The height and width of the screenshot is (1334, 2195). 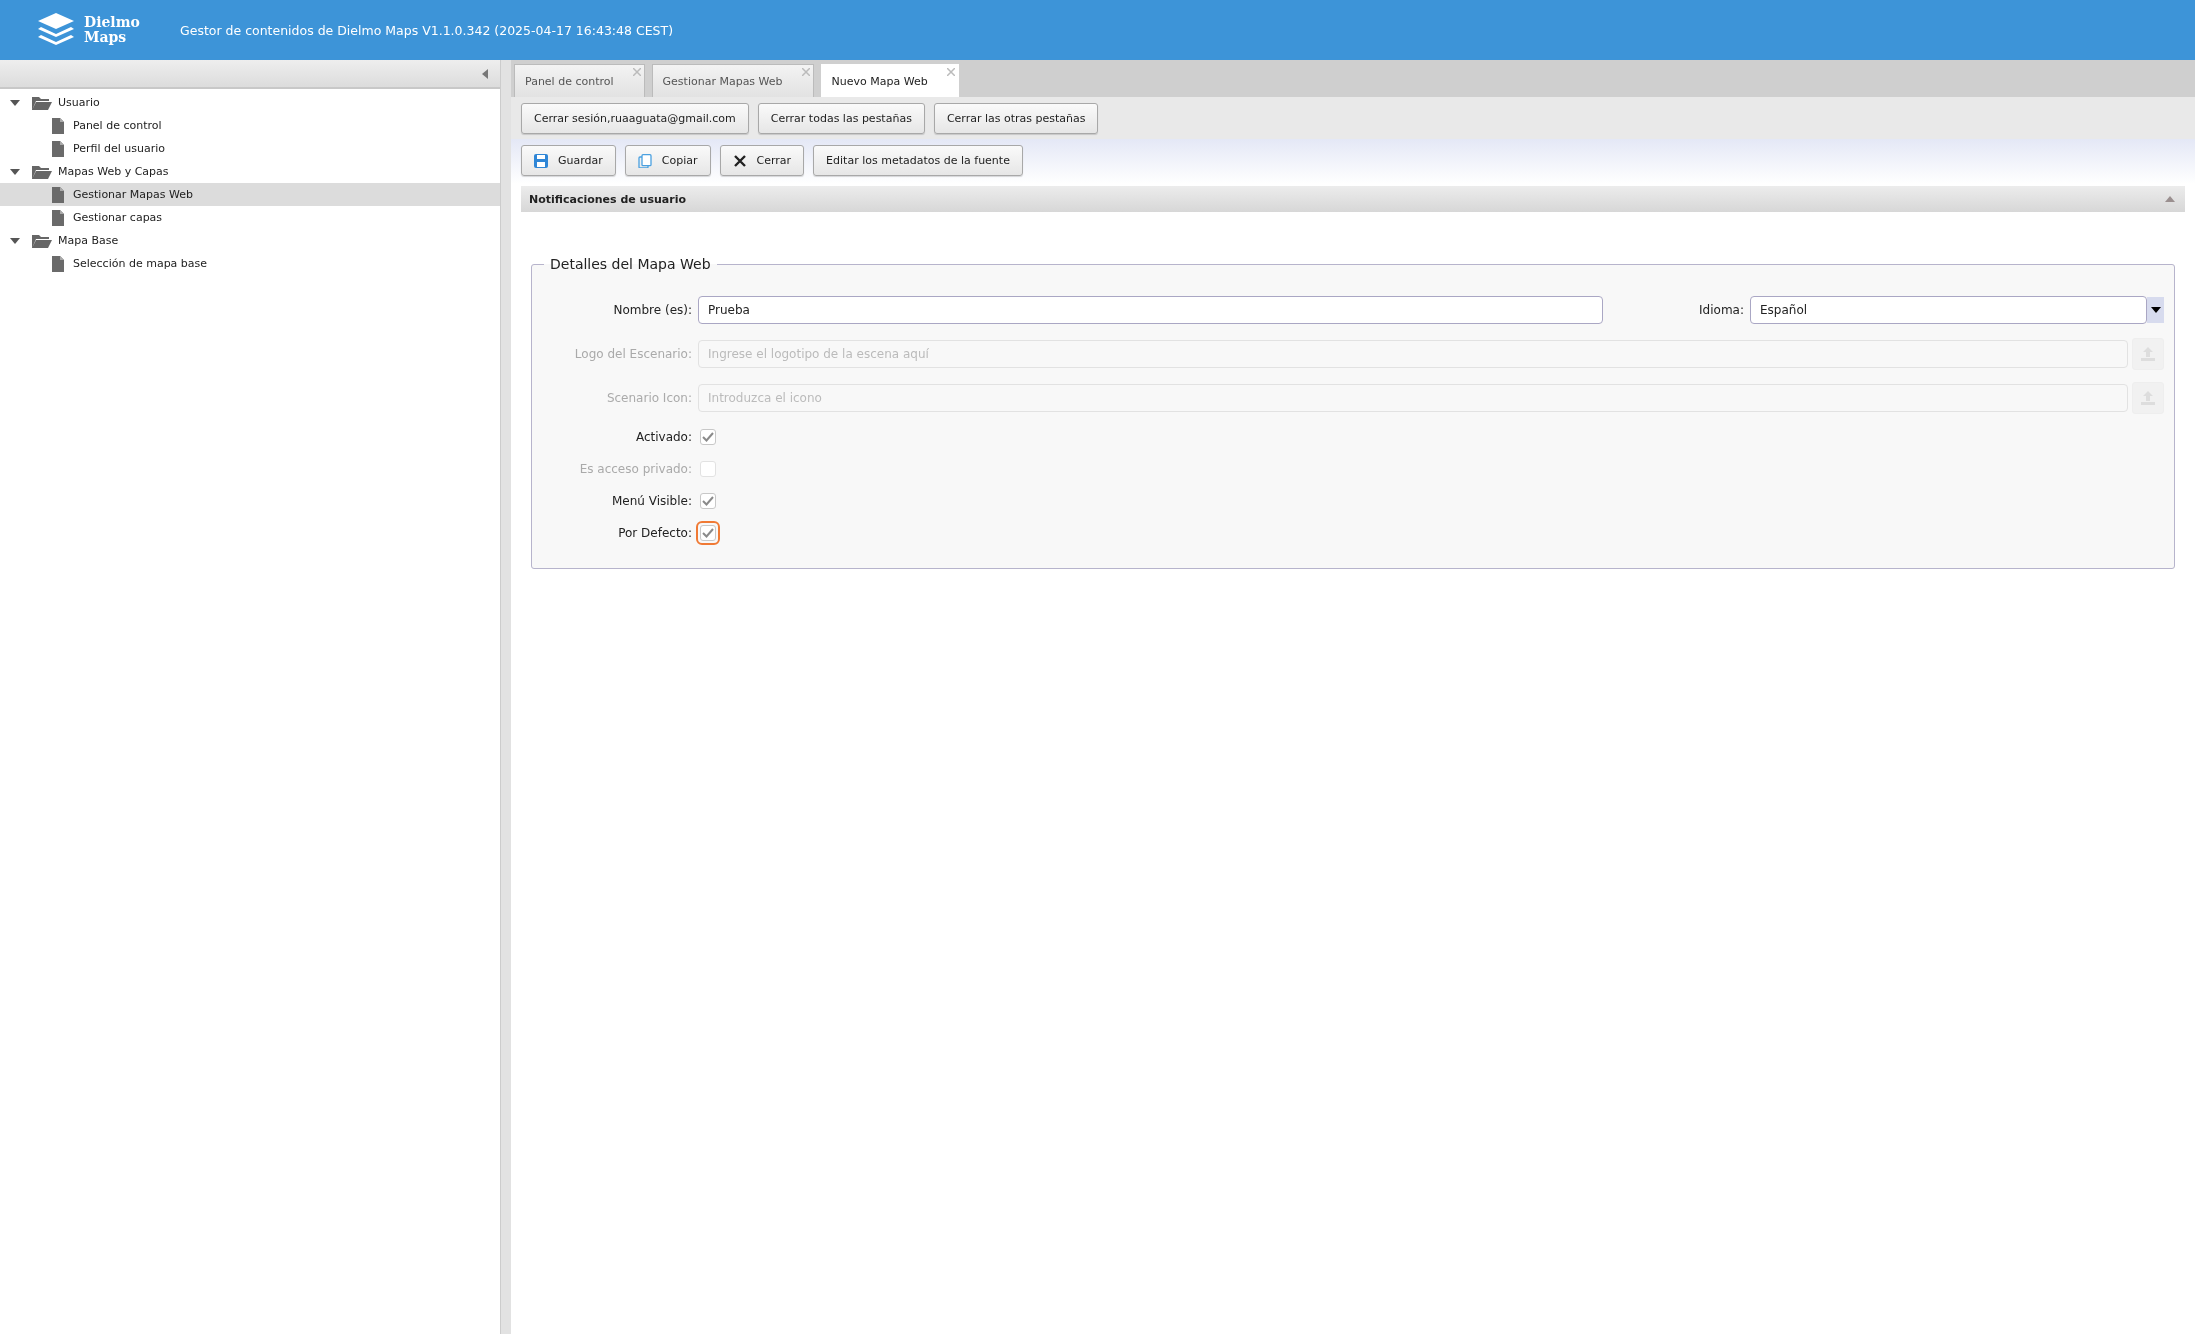 I want to click on logo-text: Dielmo Maps, so click(x=112, y=30).